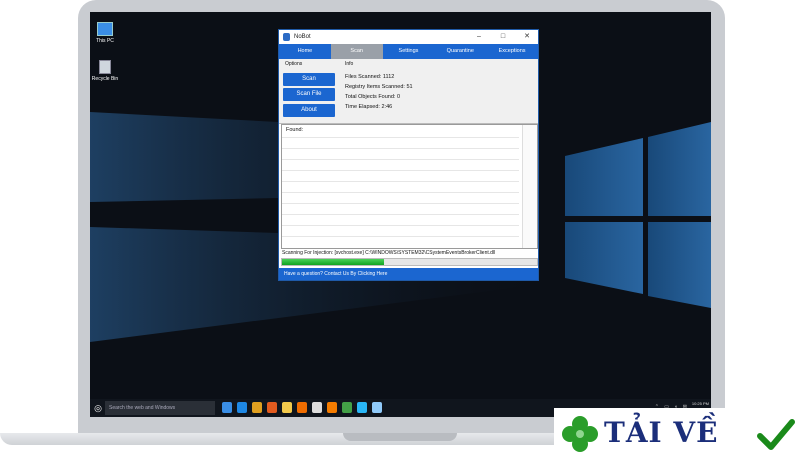 This screenshot has height=461, width=800. I want to click on recycle-bin-icon, so click(105, 67).